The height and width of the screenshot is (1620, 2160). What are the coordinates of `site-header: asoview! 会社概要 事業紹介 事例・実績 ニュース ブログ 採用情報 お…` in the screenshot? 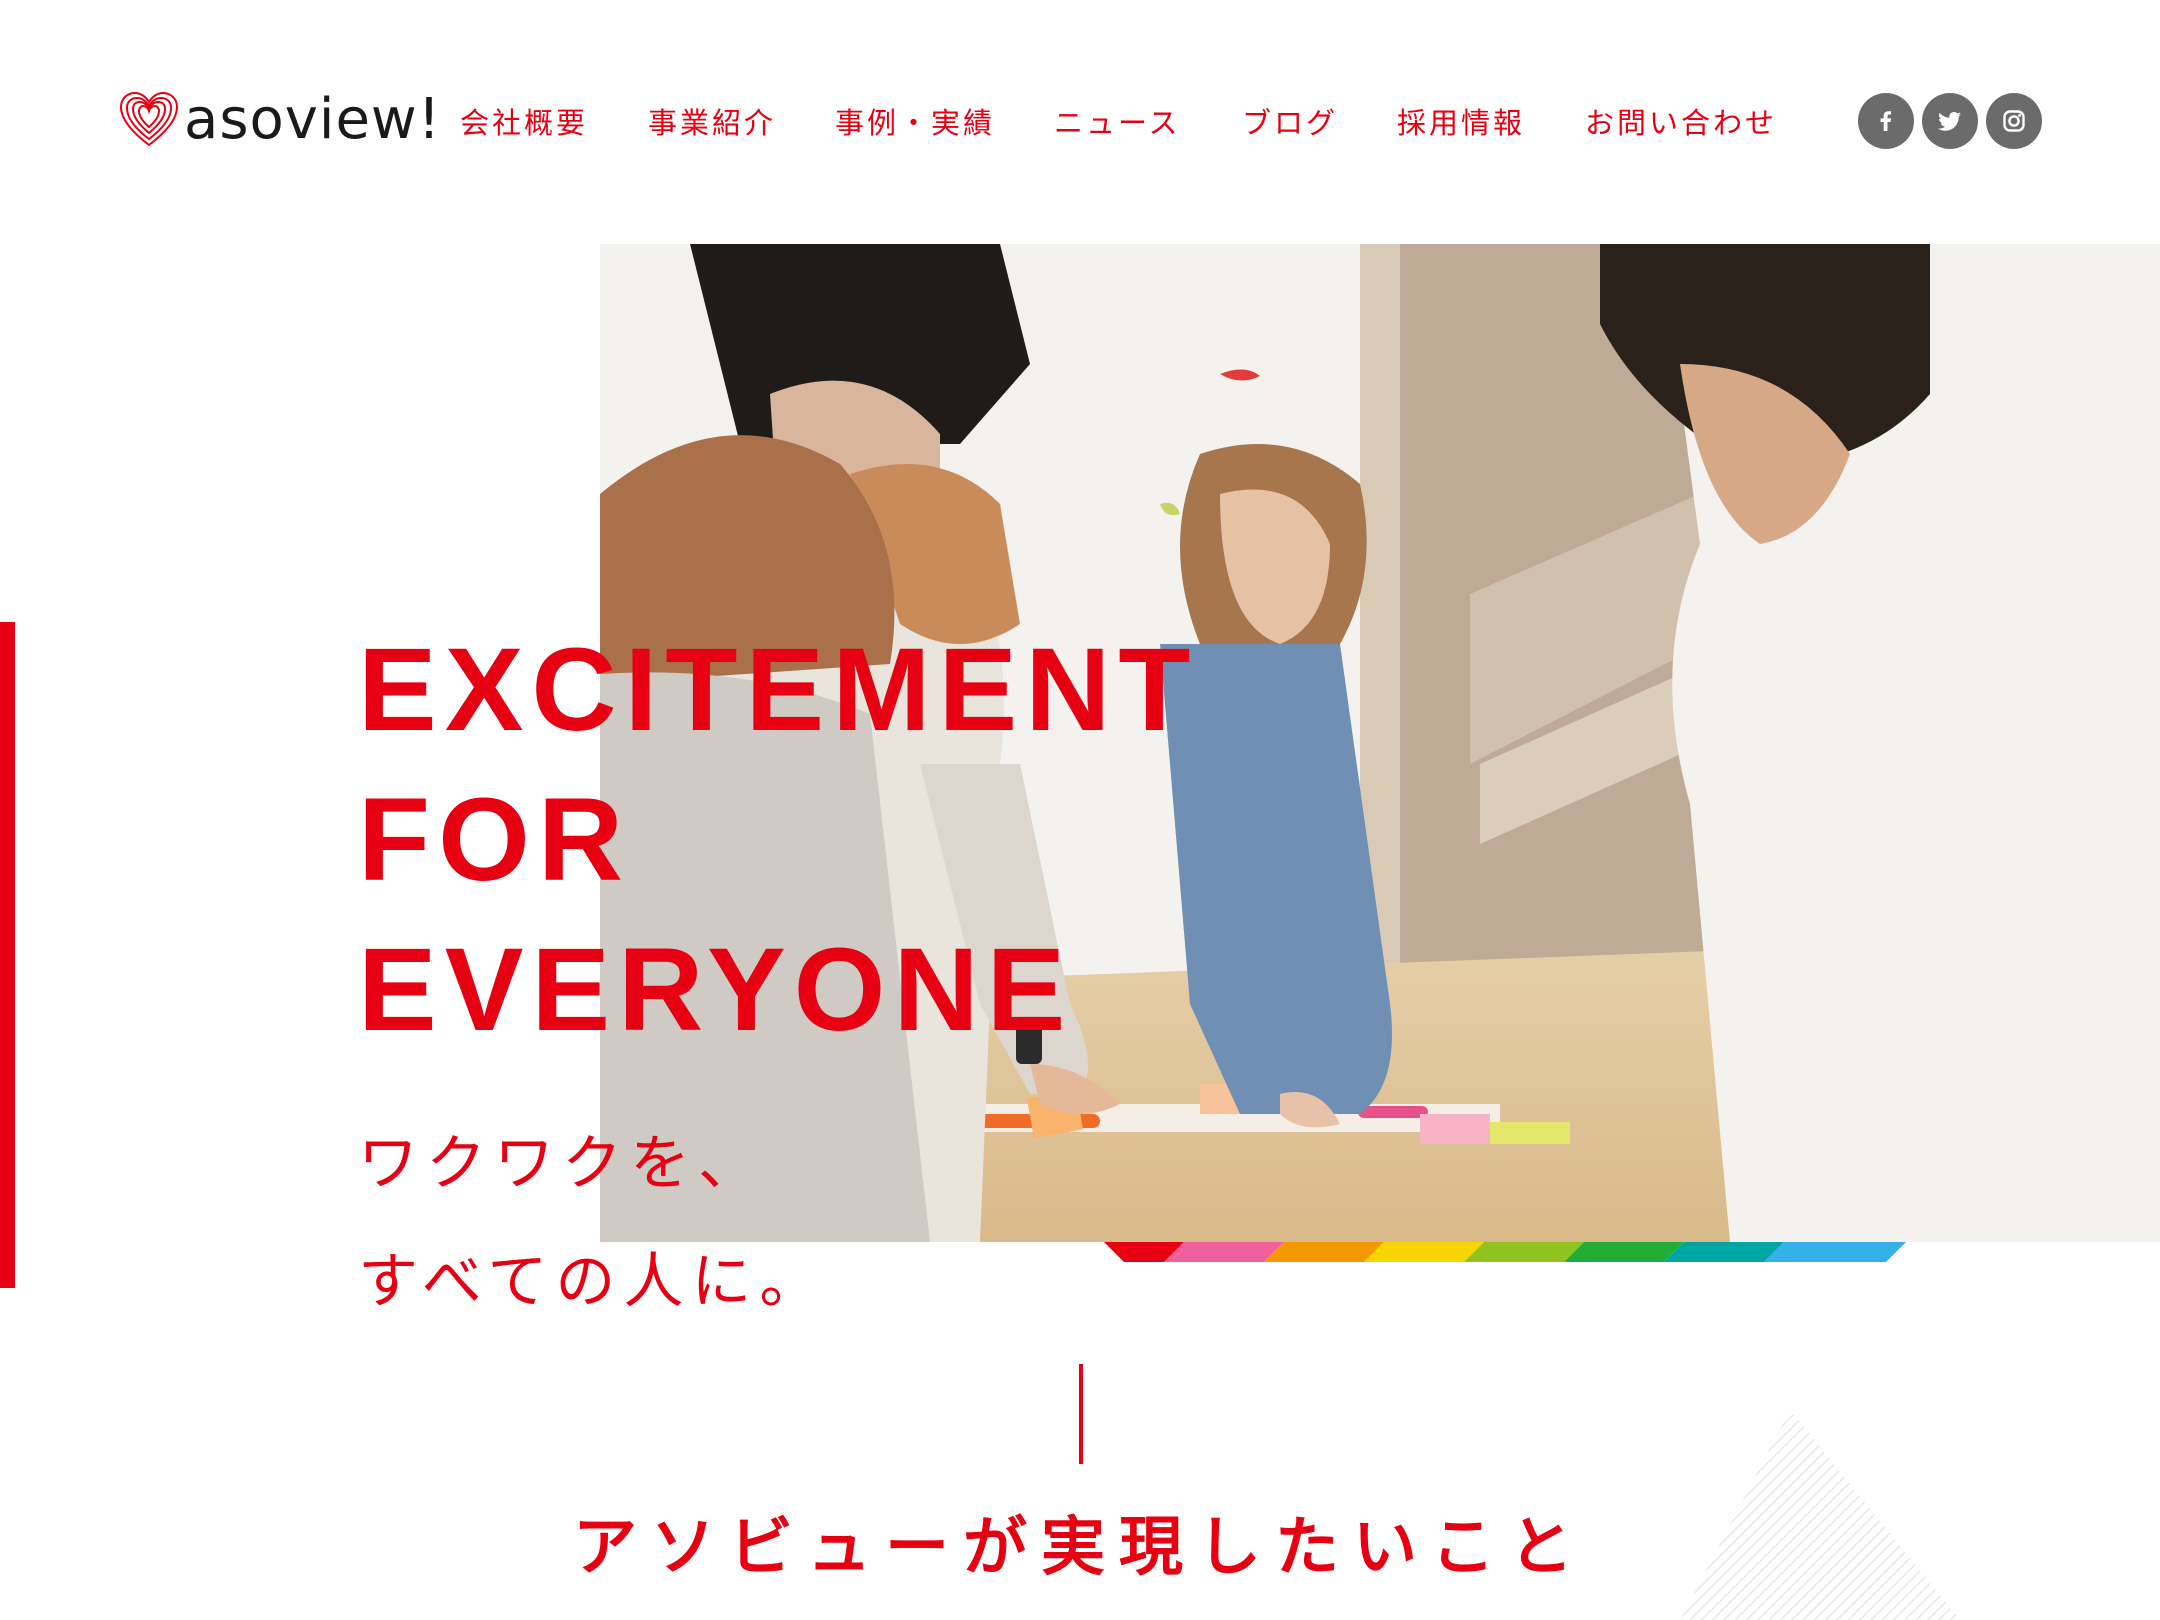 It's located at (1080, 120).